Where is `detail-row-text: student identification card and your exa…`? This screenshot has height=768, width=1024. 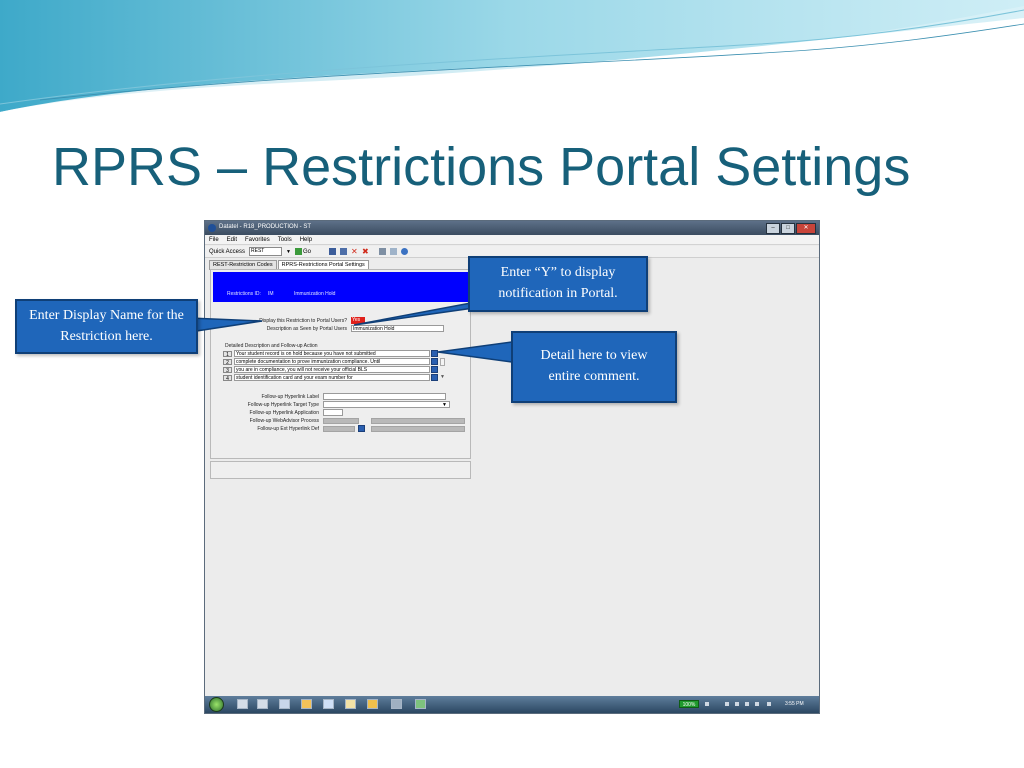
detail-row-text: student identification card and your exa… is located at coordinates (332, 377).